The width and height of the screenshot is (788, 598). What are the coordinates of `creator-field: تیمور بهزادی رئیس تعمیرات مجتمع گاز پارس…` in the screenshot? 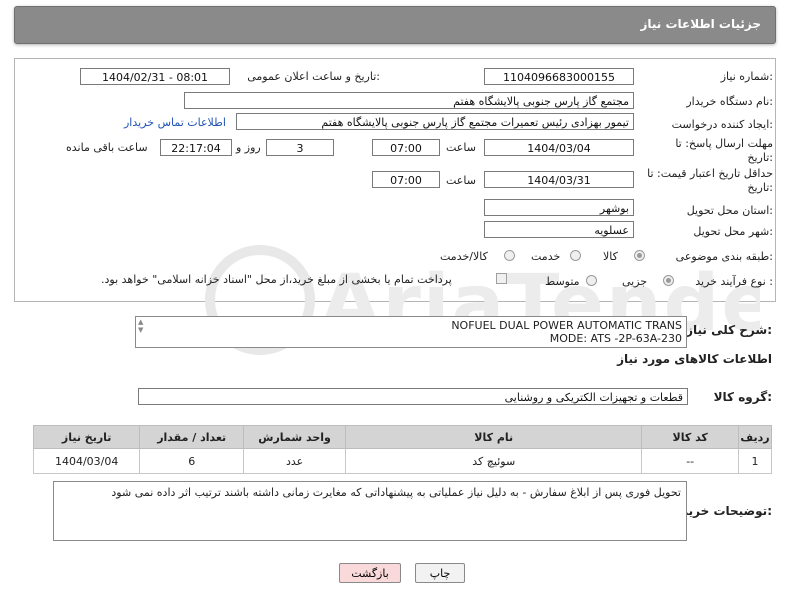 It's located at (435, 121).